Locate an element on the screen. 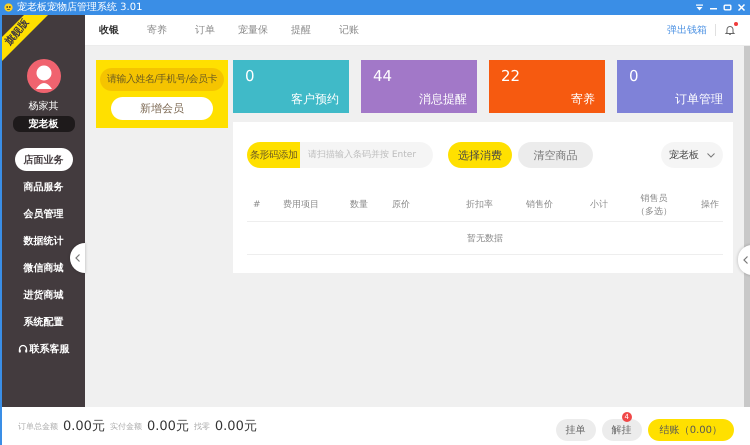  nav-tab: 订单 is located at coordinates (205, 30).